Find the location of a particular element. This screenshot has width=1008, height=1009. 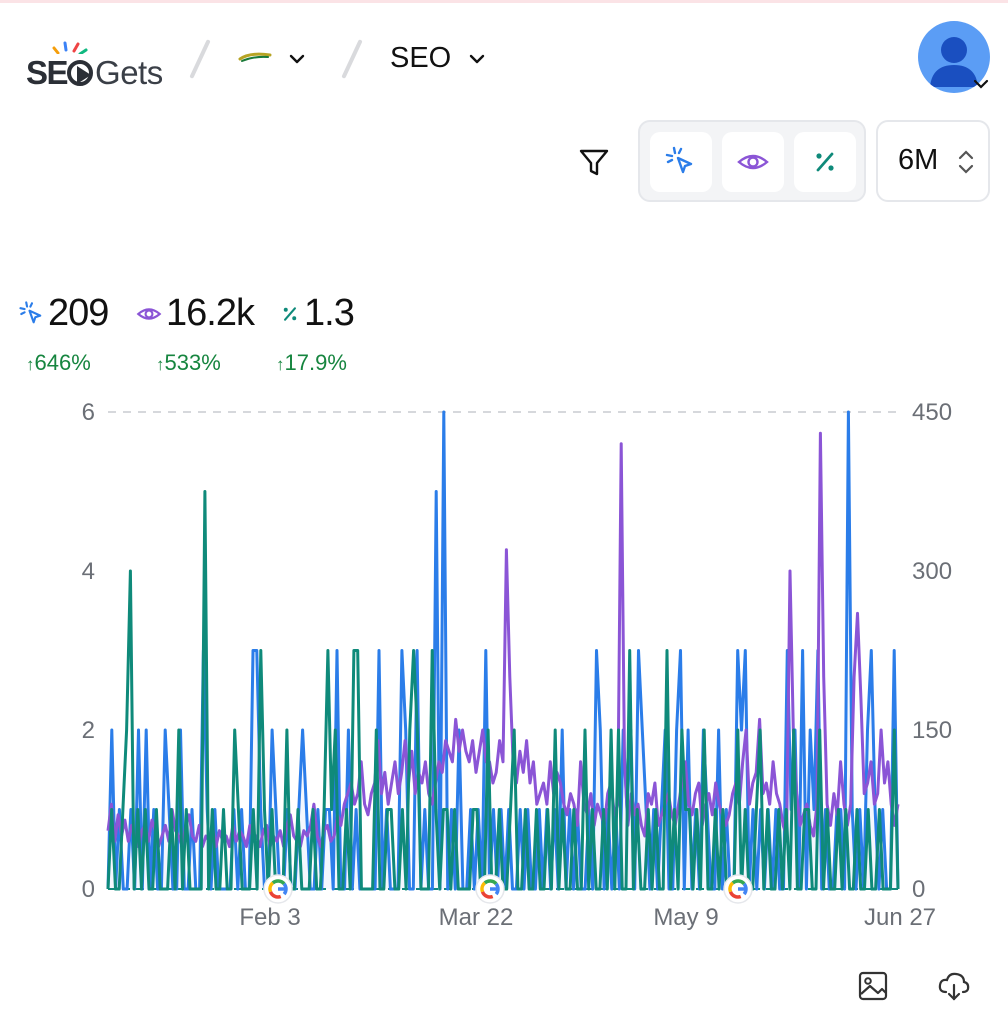

ctr-delta: ↑17.9% is located at coordinates (311, 362).